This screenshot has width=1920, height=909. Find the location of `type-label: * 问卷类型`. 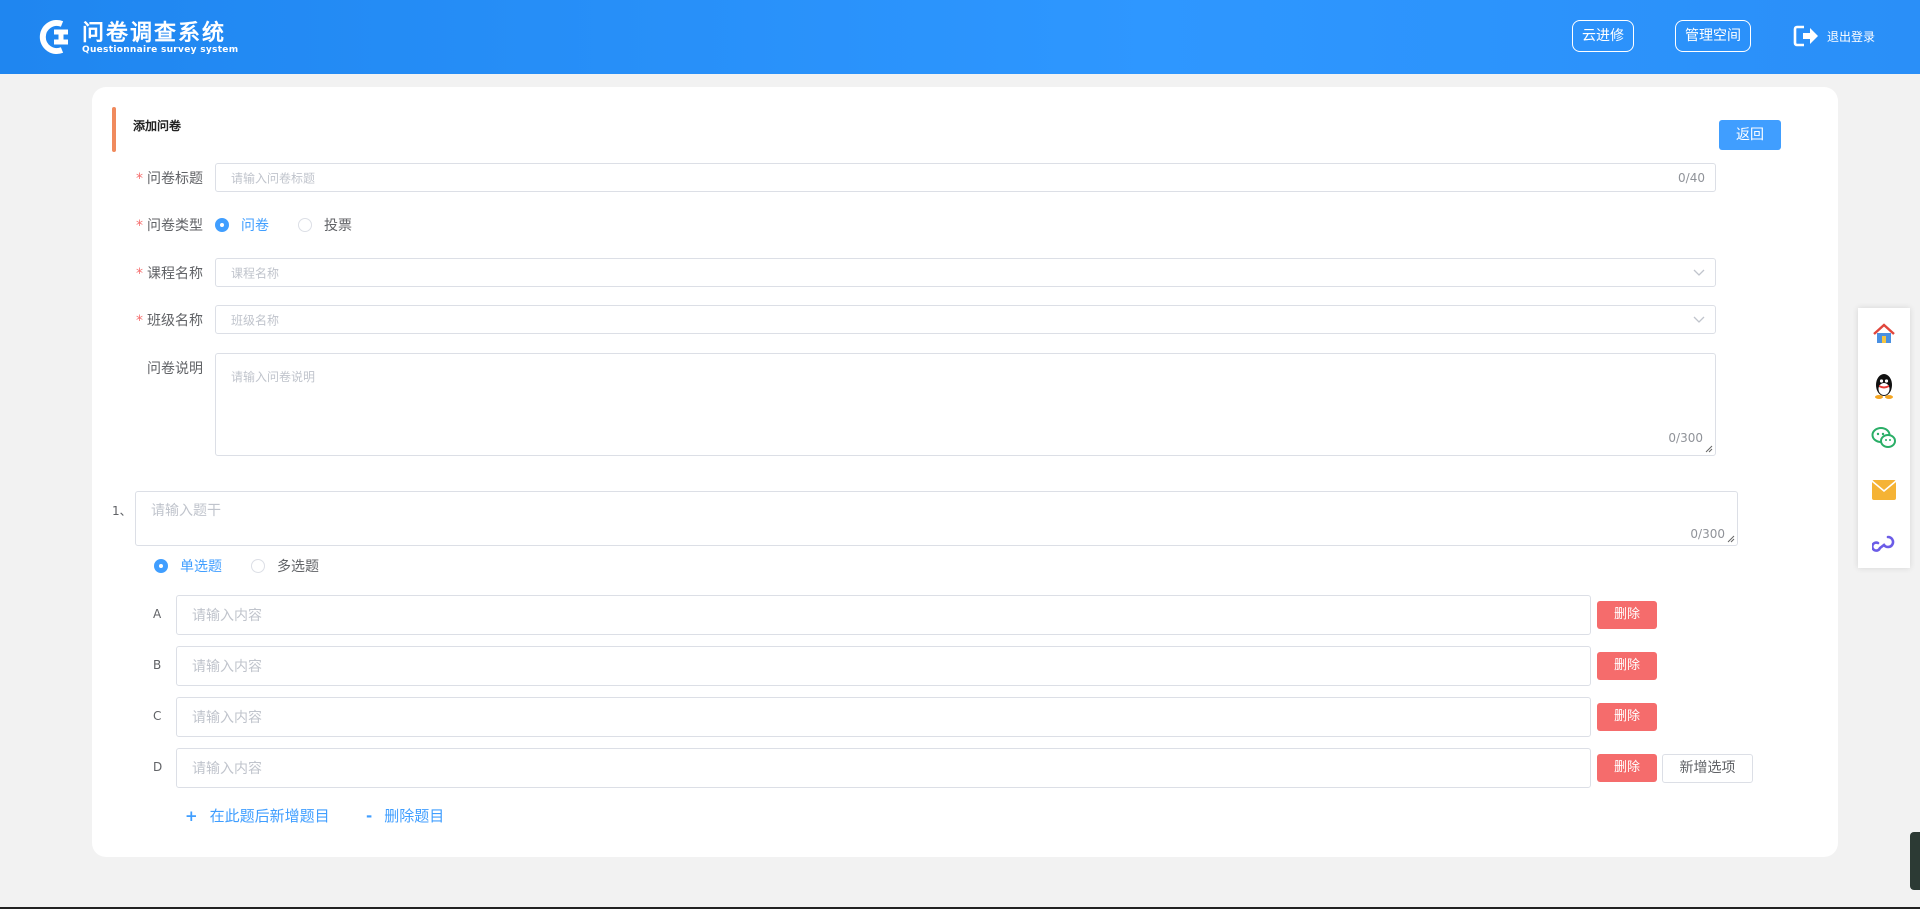

type-label: * 问卷类型 is located at coordinates (169, 226).